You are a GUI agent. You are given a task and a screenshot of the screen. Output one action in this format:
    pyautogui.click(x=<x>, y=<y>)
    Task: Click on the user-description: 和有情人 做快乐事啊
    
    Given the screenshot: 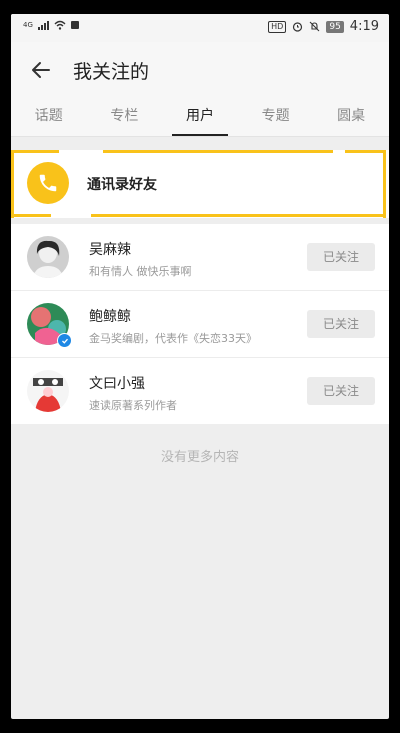 What is the action you would take?
    pyautogui.click(x=140, y=271)
    